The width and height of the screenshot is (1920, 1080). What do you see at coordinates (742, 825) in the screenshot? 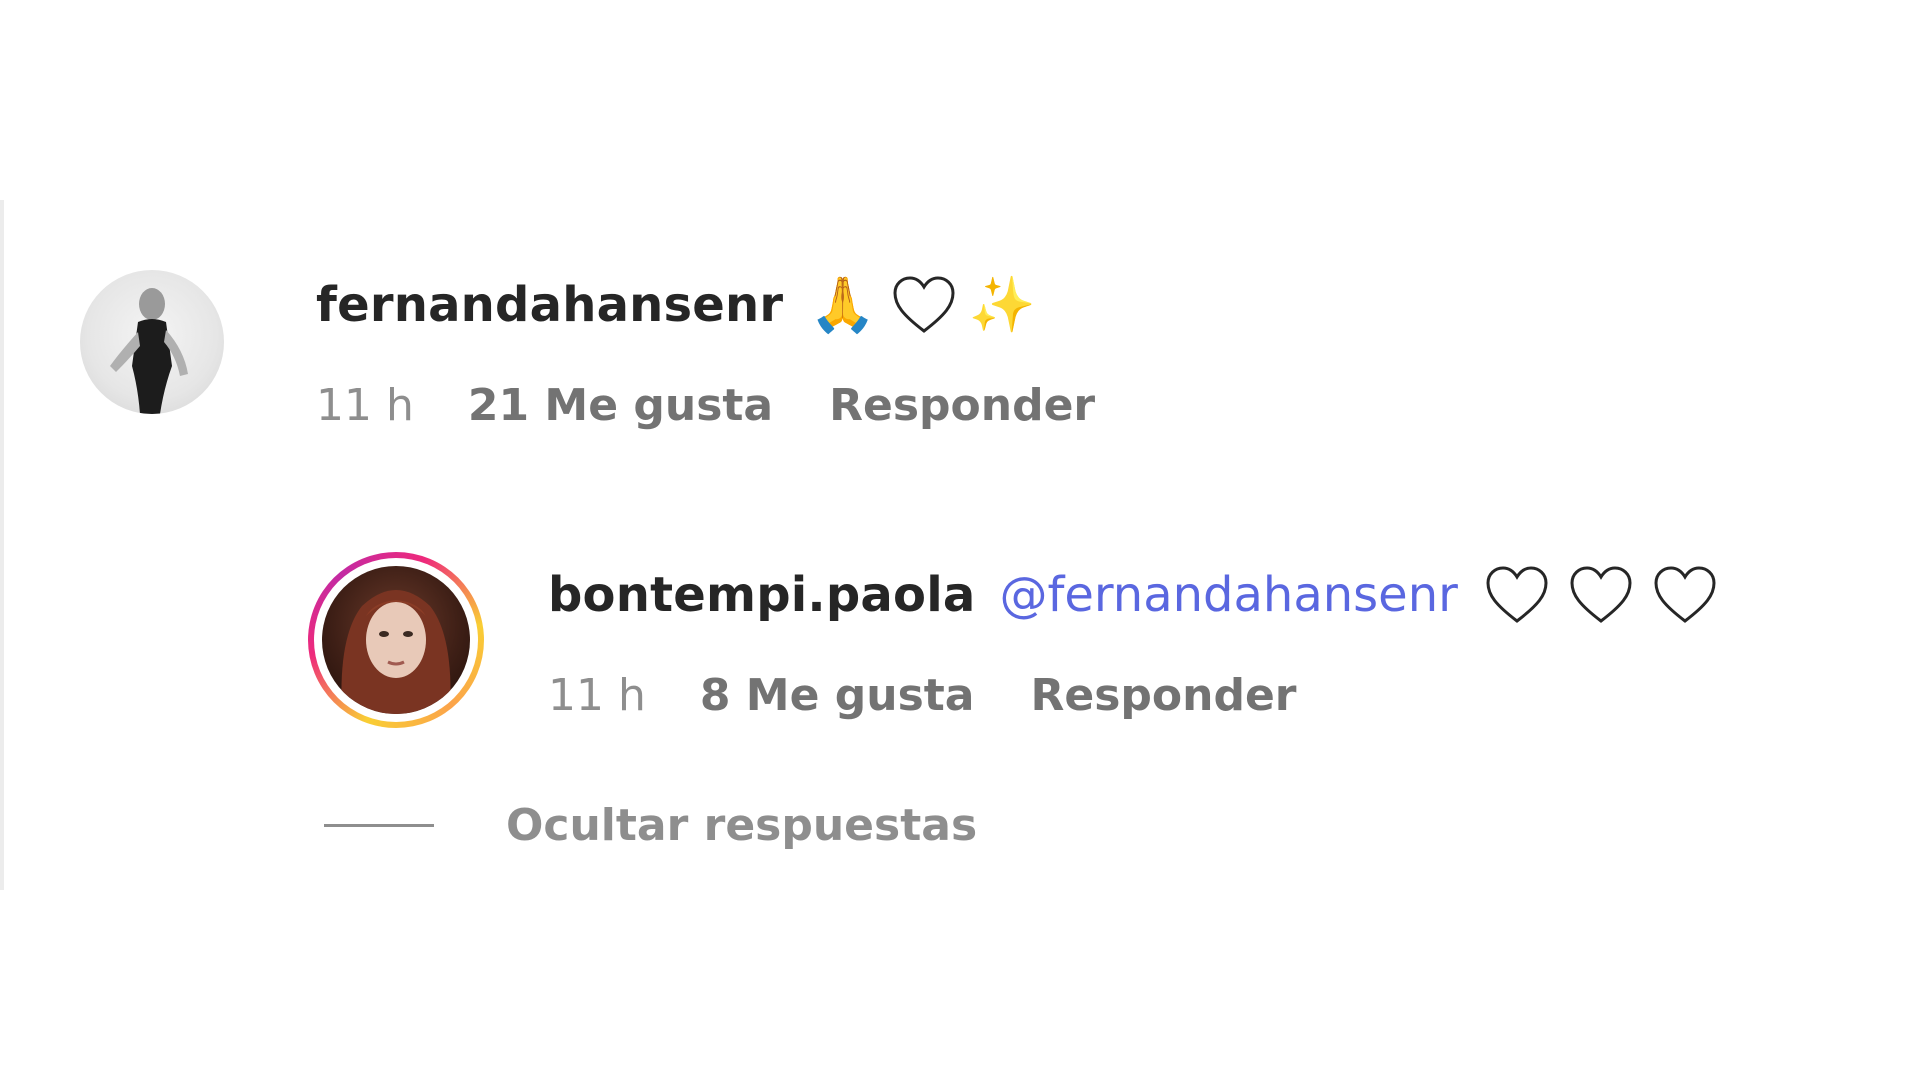
I see `hide-replies-label: Ocultar respuestas` at bounding box center [742, 825].